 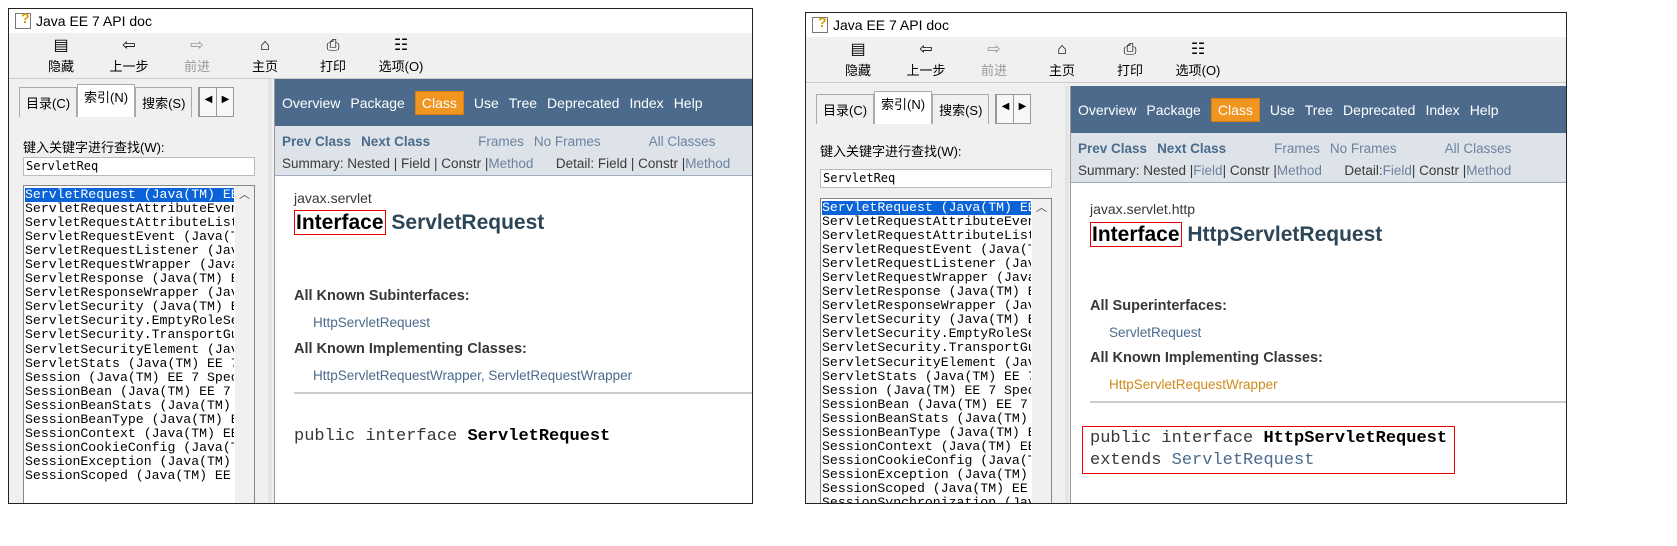 What do you see at coordinates (1193, 384) in the screenshot?
I see `section-link: HttpServletRequestWrapper` at bounding box center [1193, 384].